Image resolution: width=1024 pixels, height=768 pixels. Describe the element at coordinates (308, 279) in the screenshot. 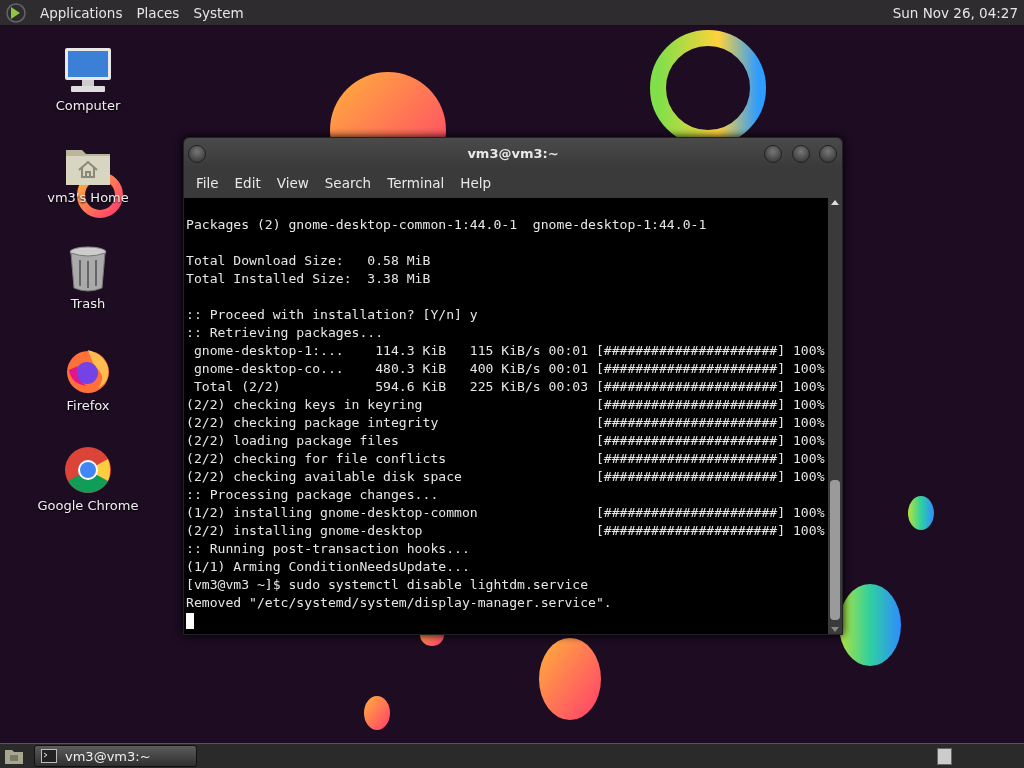

I see `terminal-line: Total Installed Size: 3.38 MiB` at that location.